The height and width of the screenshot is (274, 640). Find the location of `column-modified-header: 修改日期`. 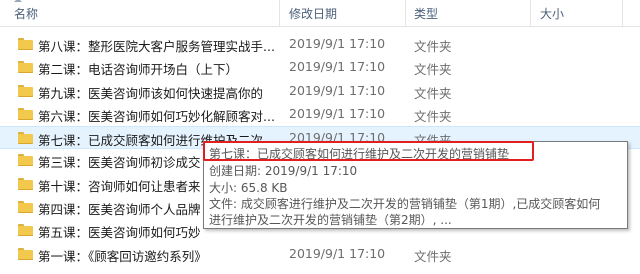

column-modified-header: 修改日期 is located at coordinates (313, 13).